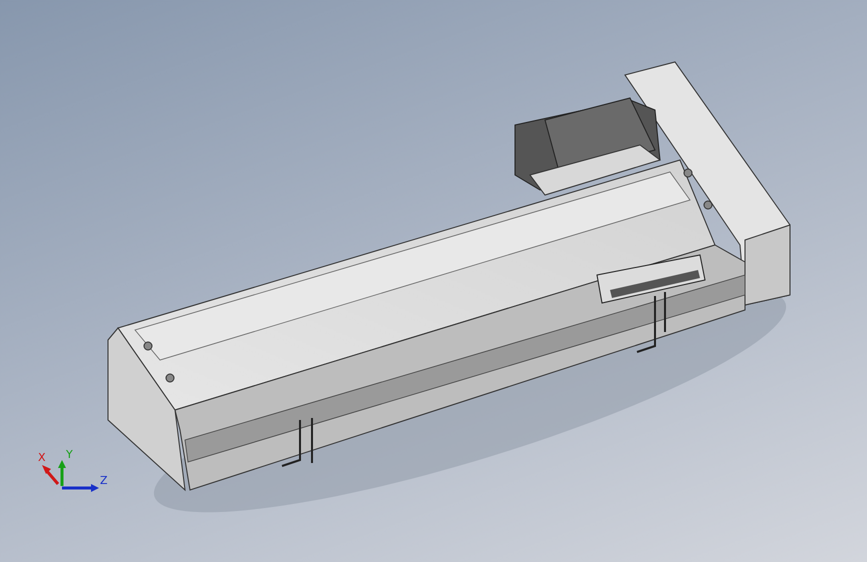 The image size is (867, 562). I want to click on axis-label: Z, so click(104, 480).